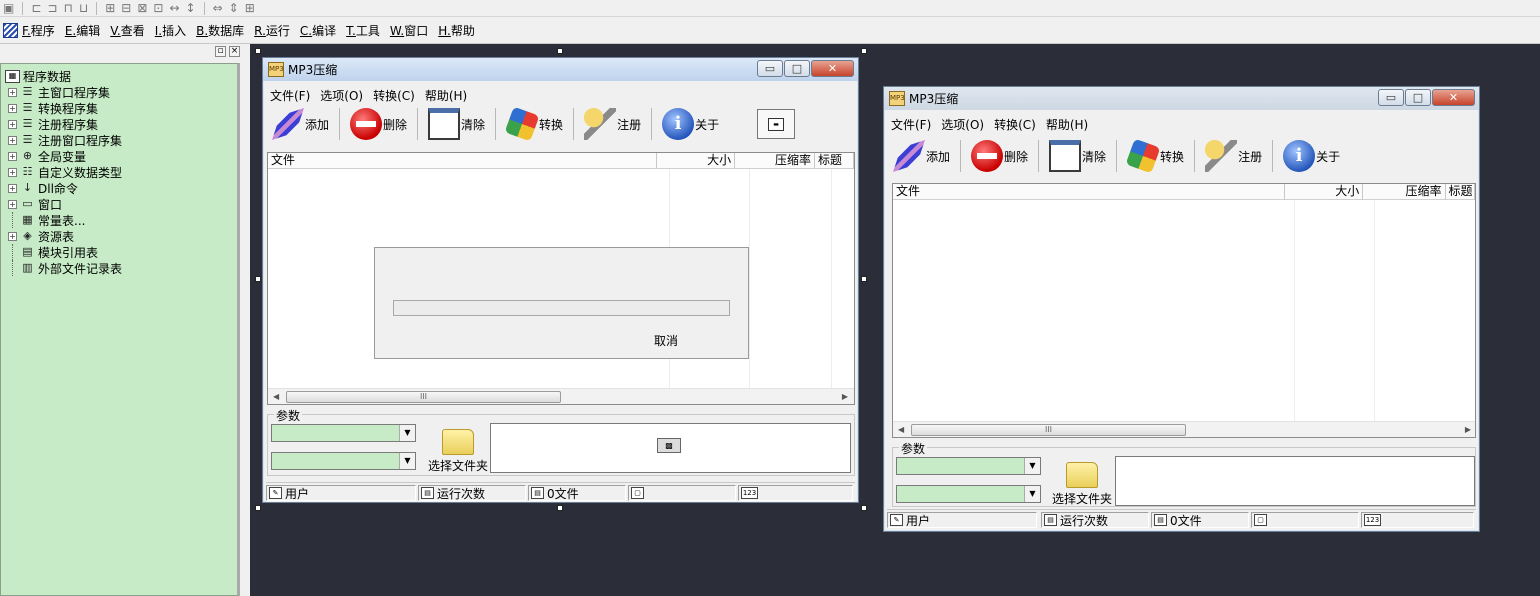  Describe the element at coordinates (220, 30) in the screenshot. I see `menu-database: B.数据库` at that location.